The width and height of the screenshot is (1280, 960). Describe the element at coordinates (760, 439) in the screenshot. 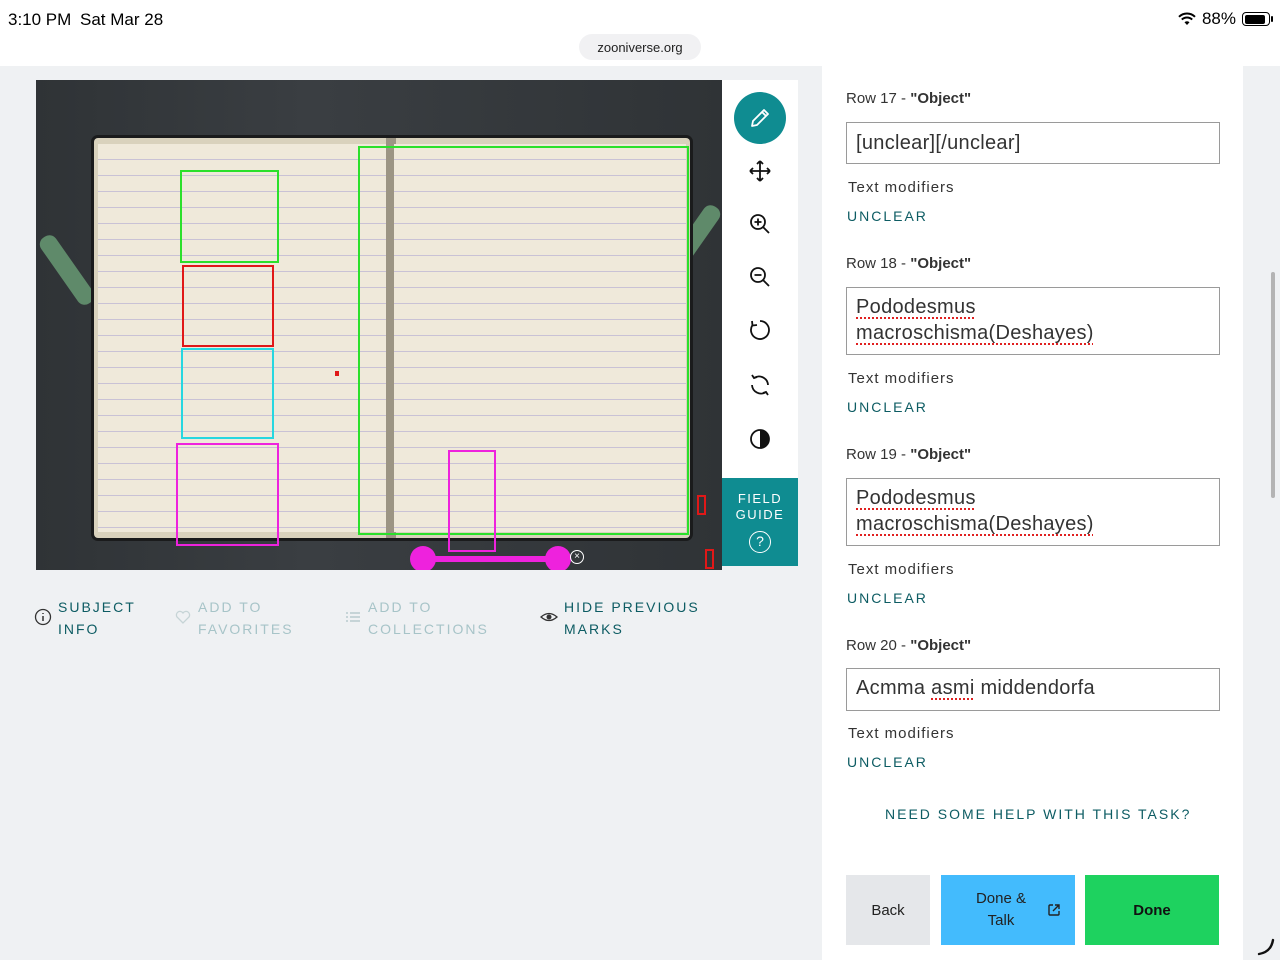

I see `invert-button` at that location.